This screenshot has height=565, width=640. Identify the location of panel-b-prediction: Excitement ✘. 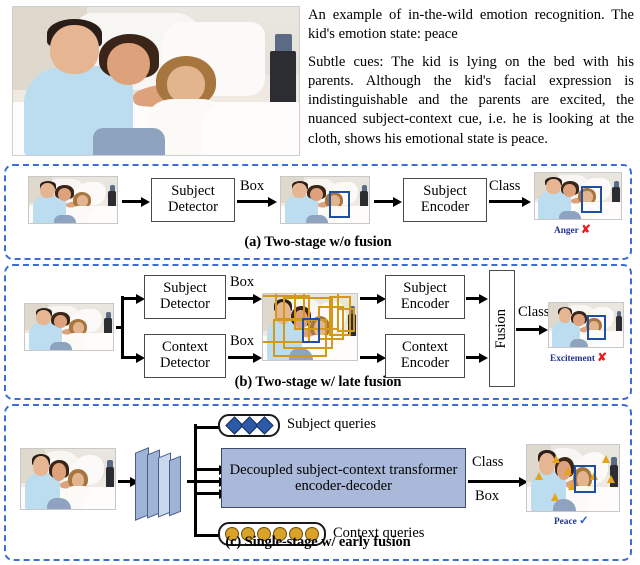
(578, 357).